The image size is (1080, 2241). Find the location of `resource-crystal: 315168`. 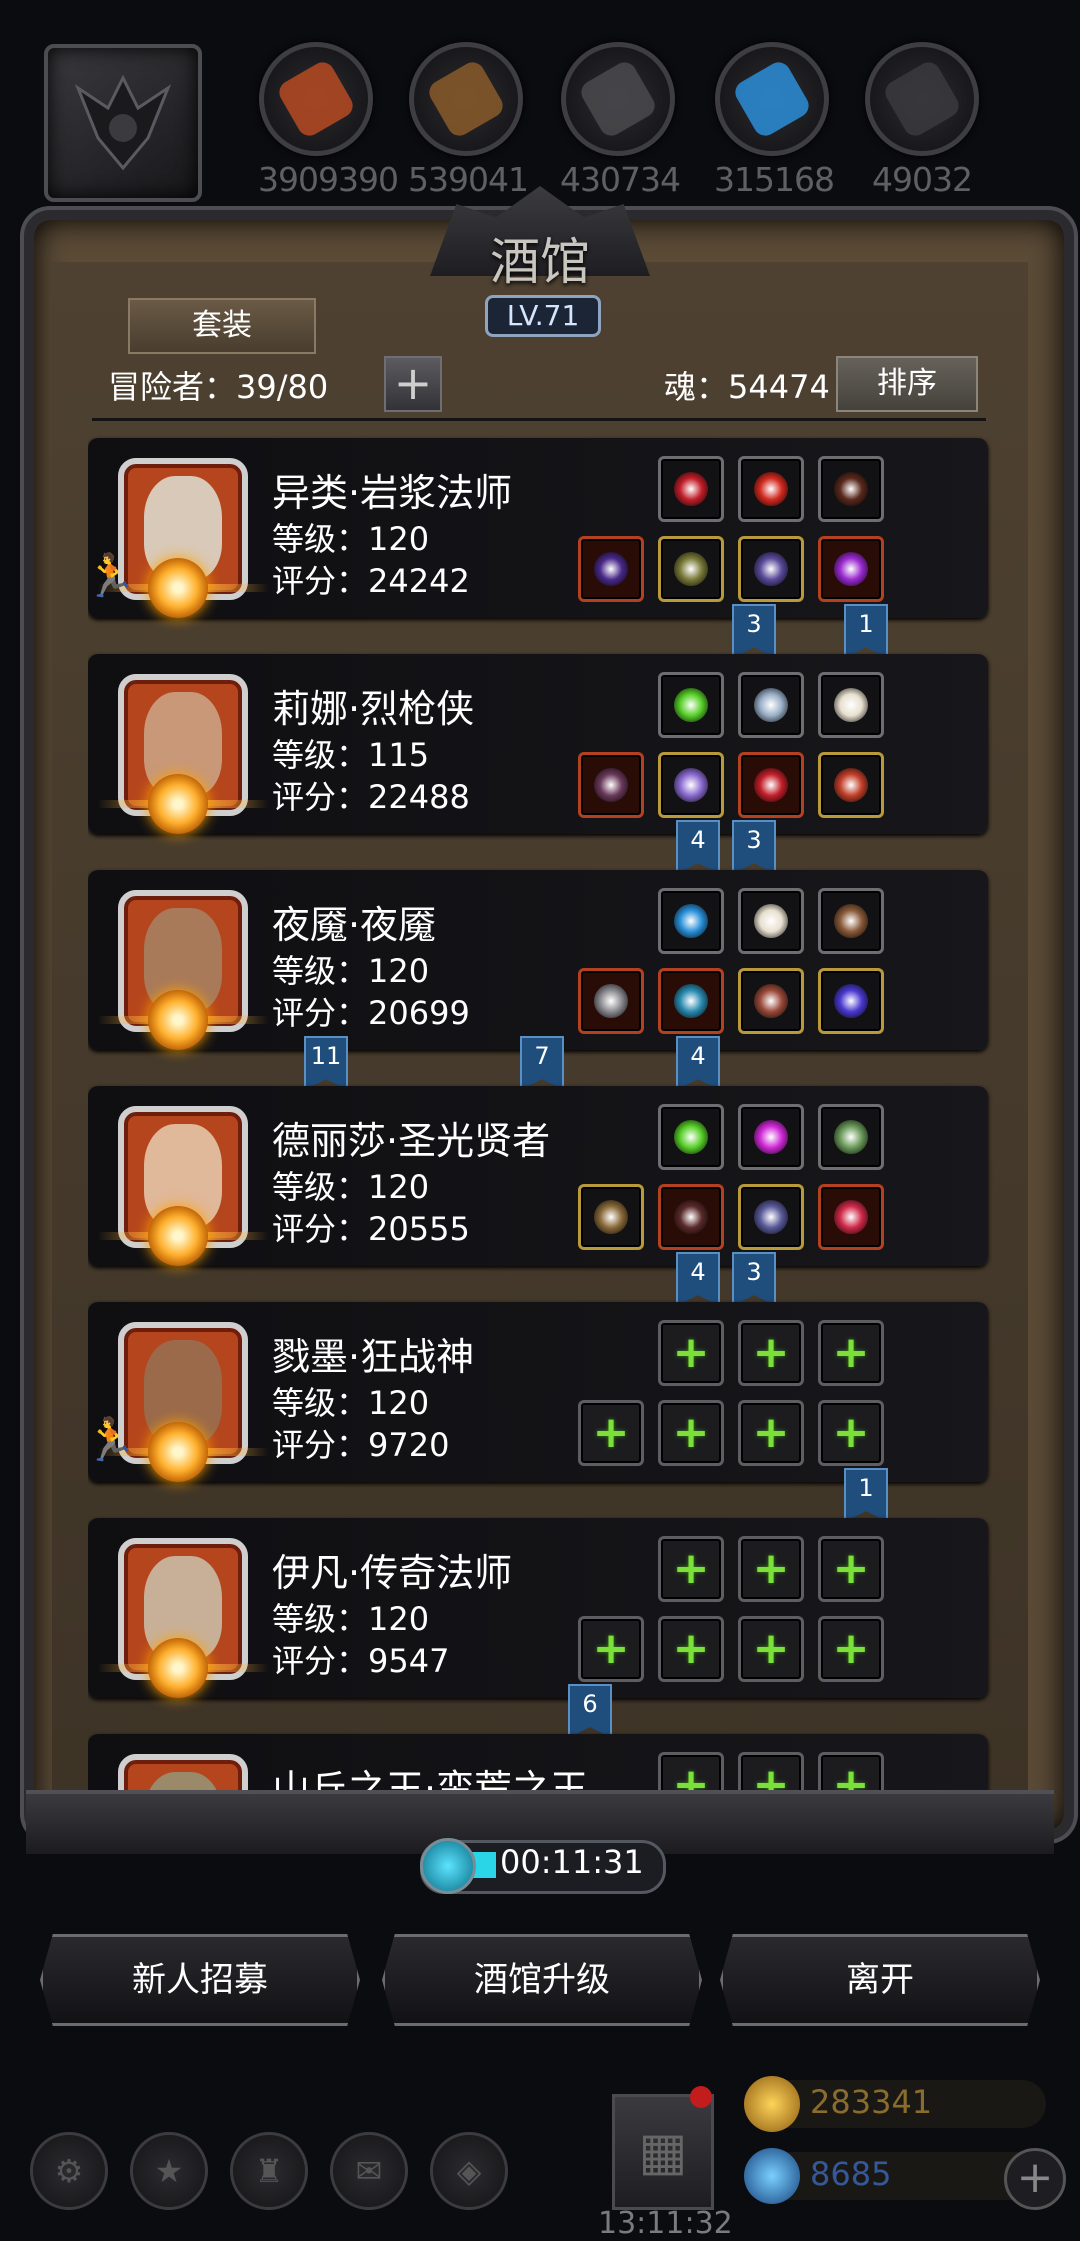

resource-crystal: 315168 is located at coordinates (774, 120).